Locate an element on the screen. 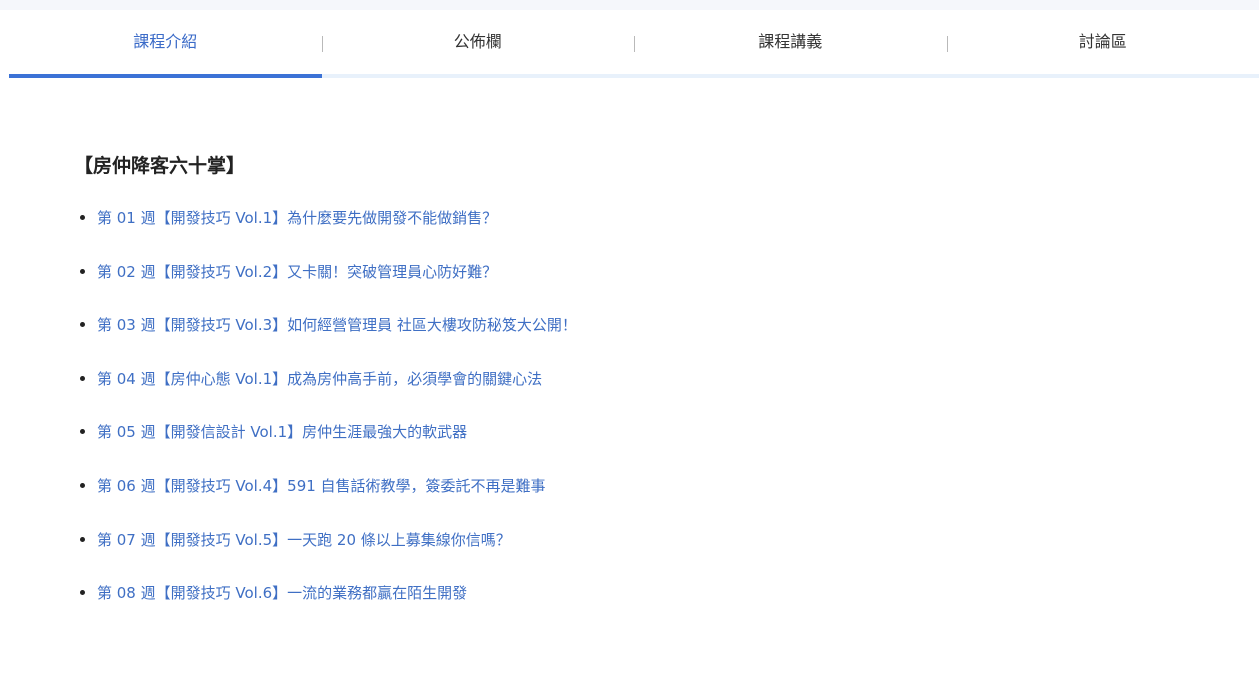  lesson-link-week-04: 第 04 週【房仲心態 Vol.1】成為房仲高手前，必須學會的關鍵心法 is located at coordinates (319, 379).